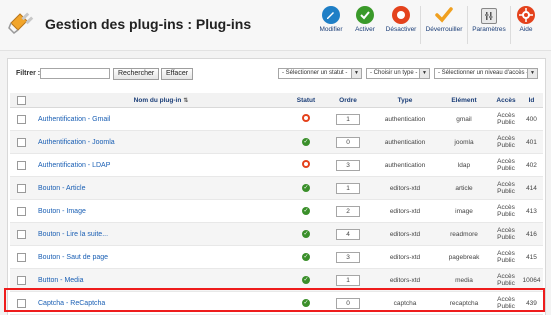  What do you see at coordinates (405, 100) in the screenshot?
I see `column-header-type: Type` at bounding box center [405, 100].